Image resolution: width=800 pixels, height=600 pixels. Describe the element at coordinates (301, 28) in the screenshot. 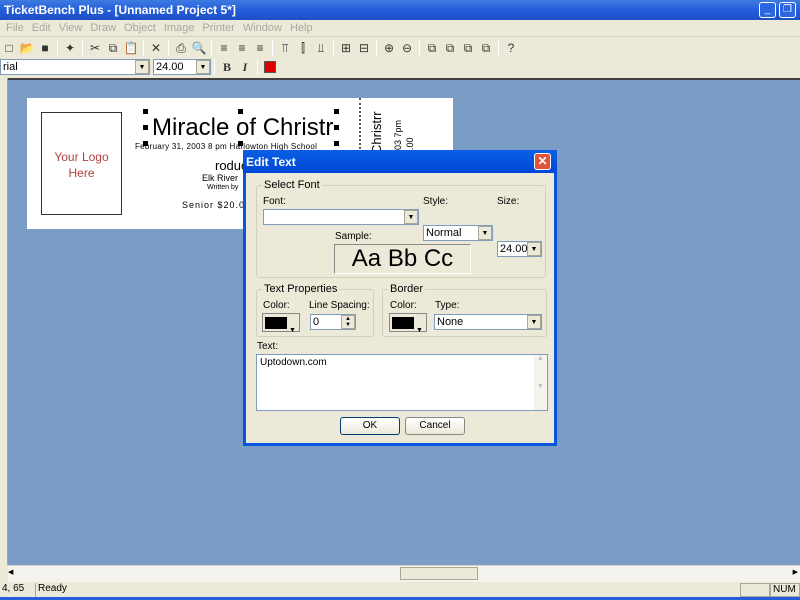

I see `menu-help: Help` at that location.